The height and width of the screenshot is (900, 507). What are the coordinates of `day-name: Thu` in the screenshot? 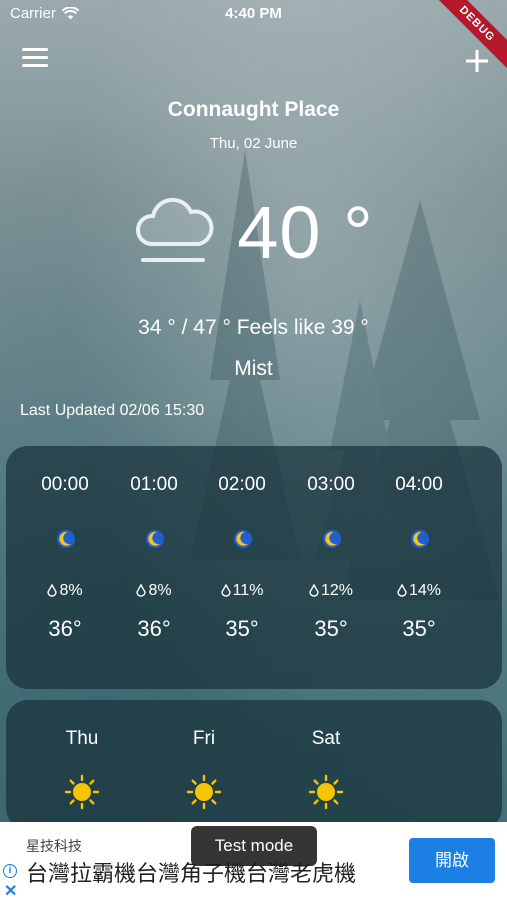 It's located at (82, 738).